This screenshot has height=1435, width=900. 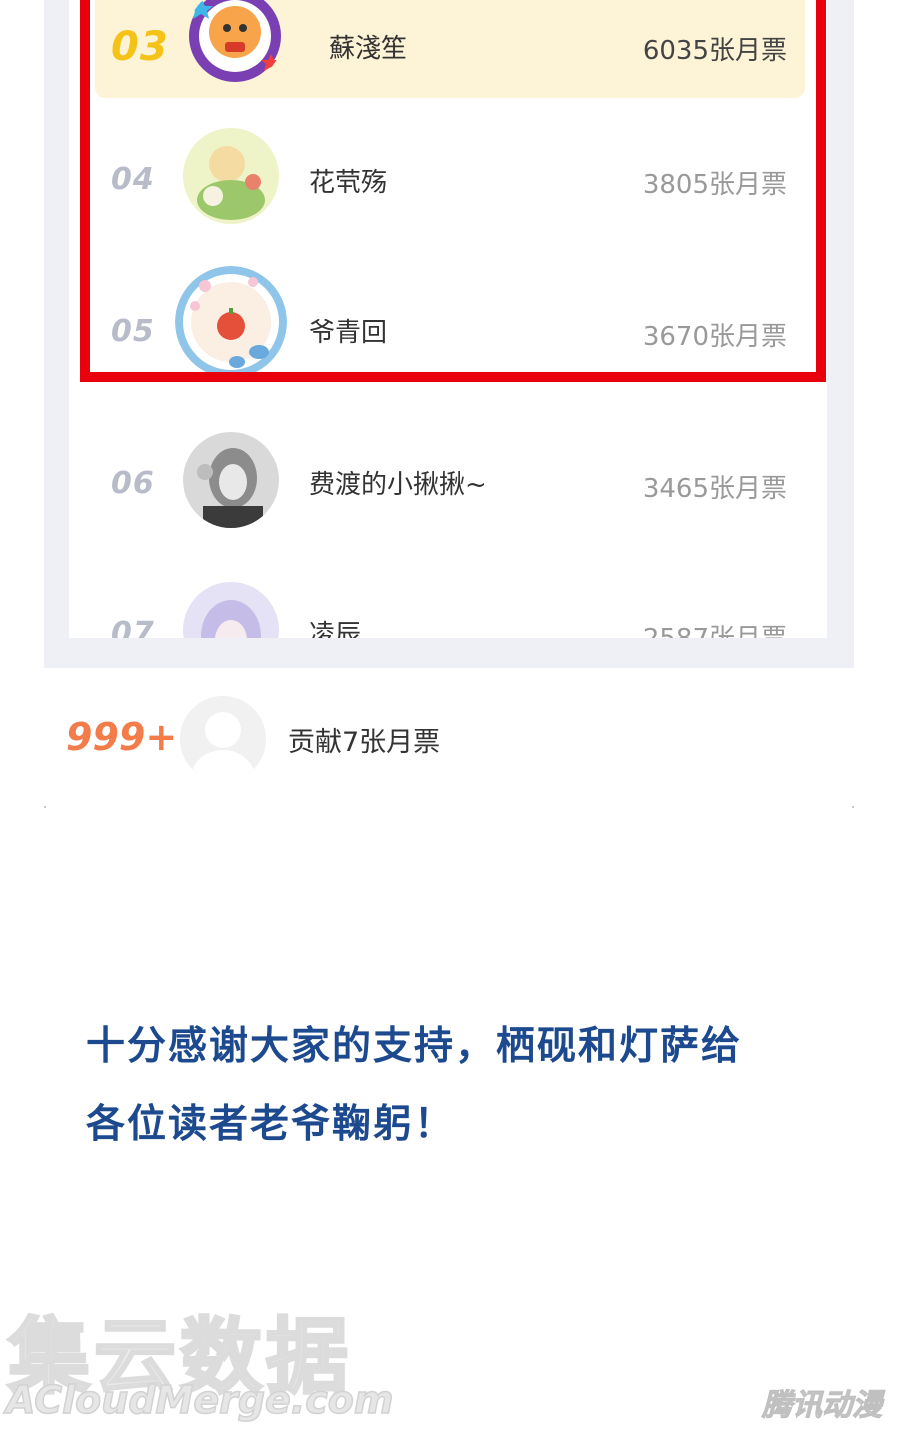 What do you see at coordinates (133, 627) in the screenshot?
I see `rank-number: 07` at bounding box center [133, 627].